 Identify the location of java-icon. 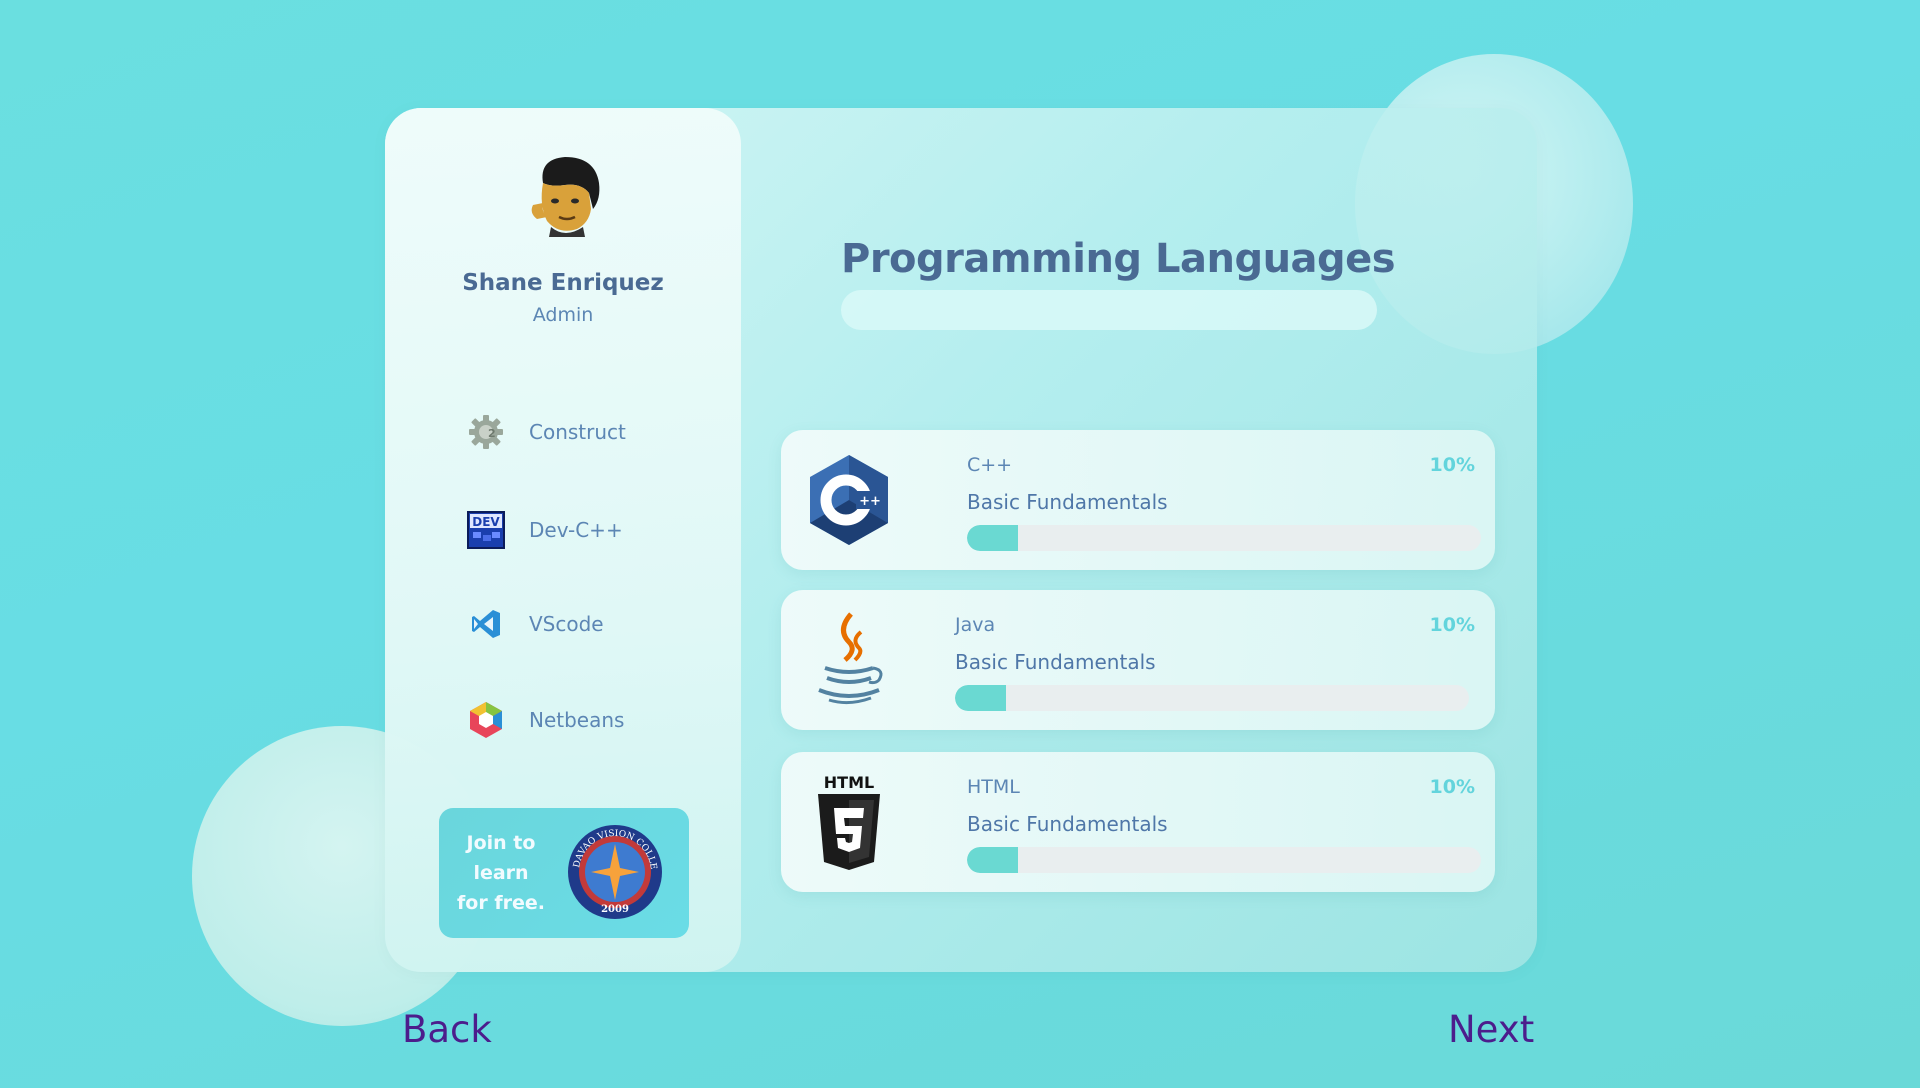
(849, 660).